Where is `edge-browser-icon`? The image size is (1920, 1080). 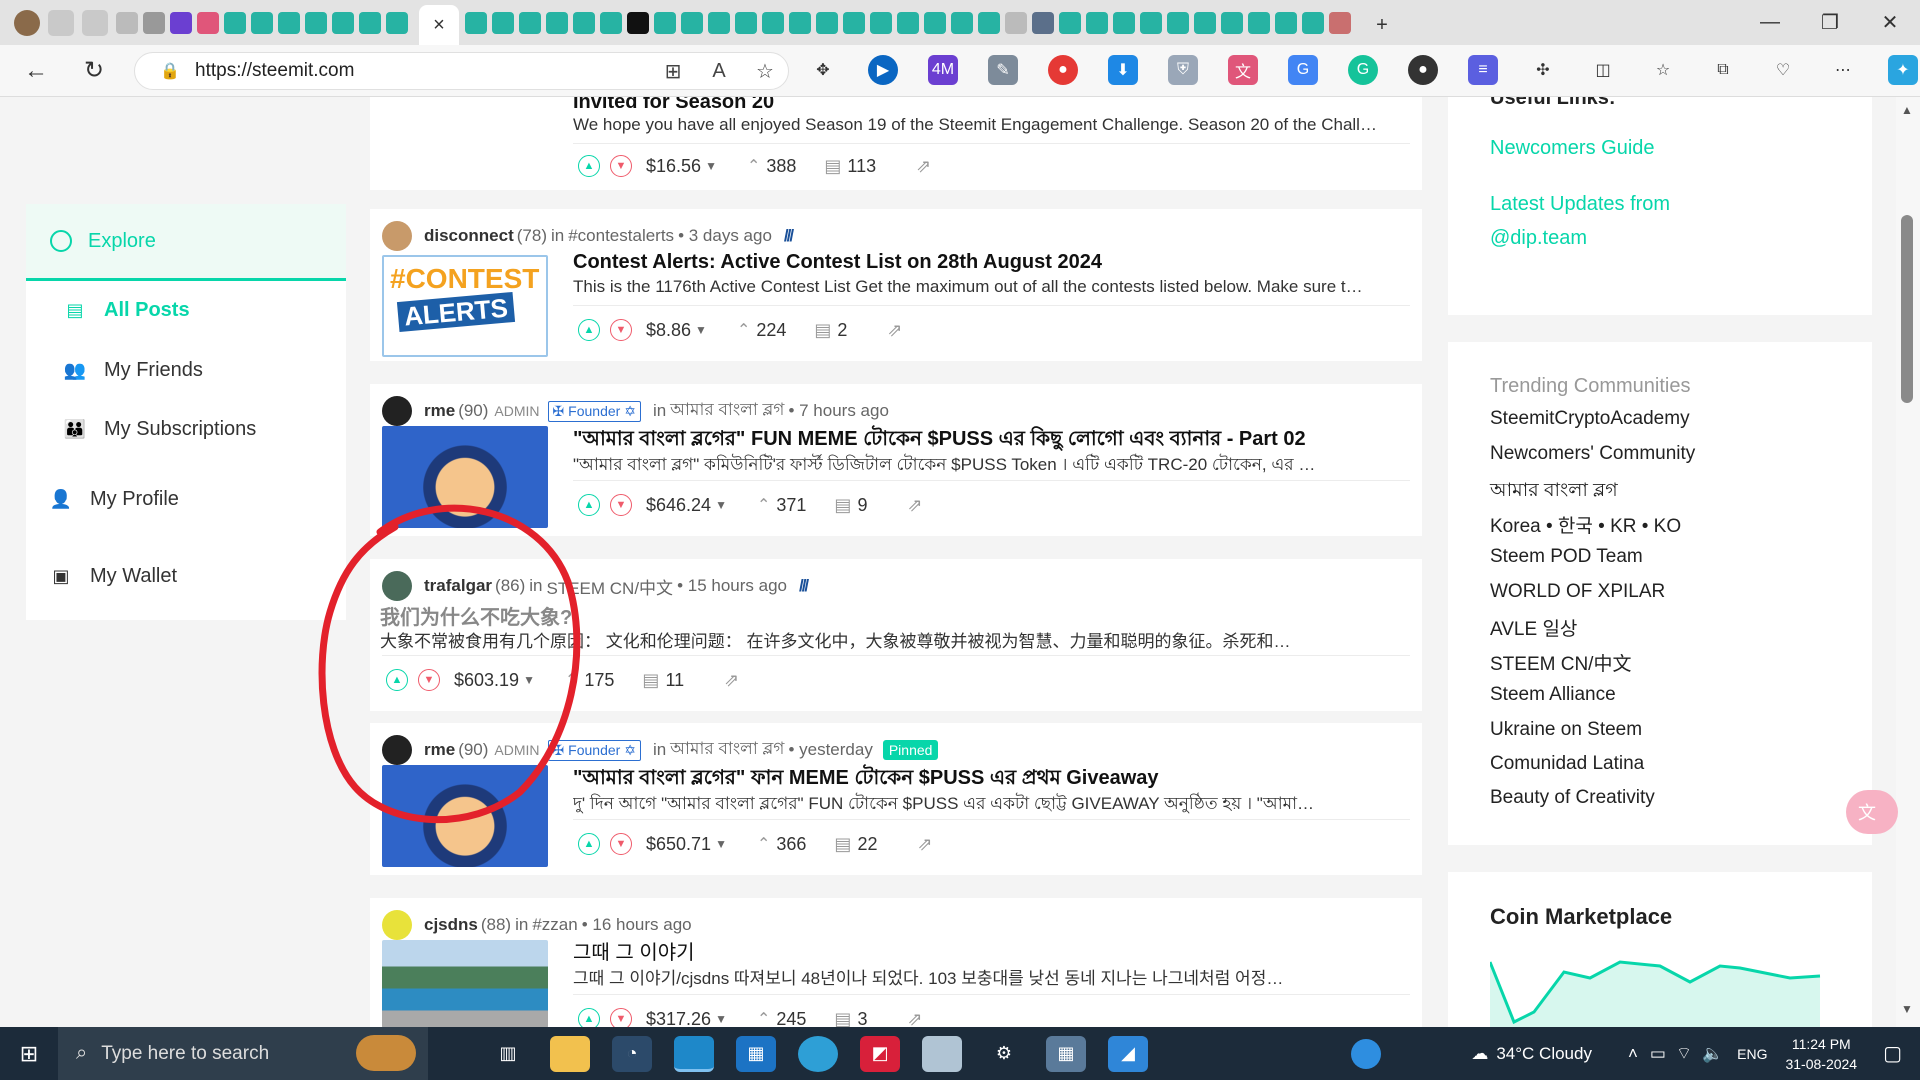
edge-browser-icon is located at coordinates (818, 1053).